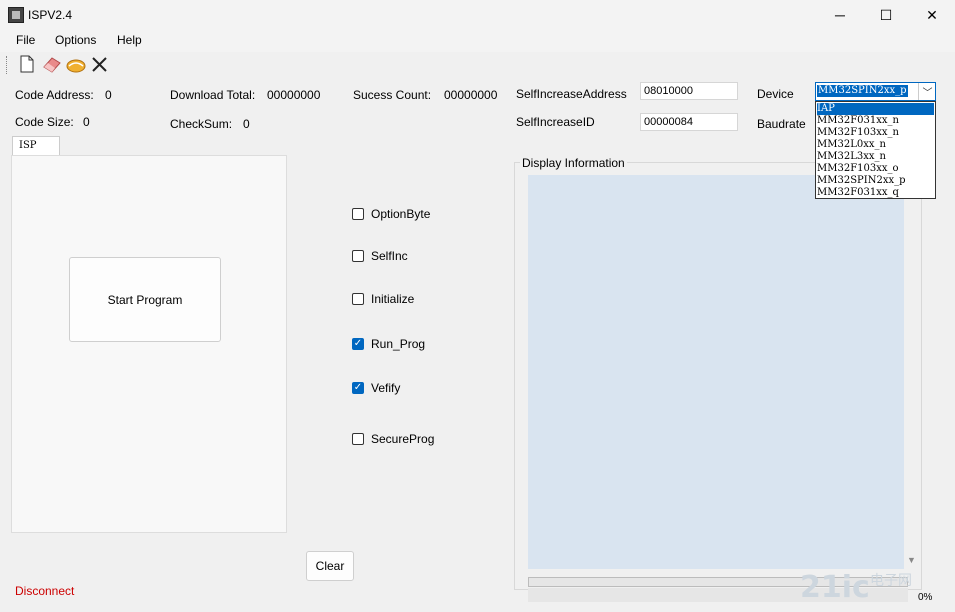 The width and height of the screenshot is (955, 612). I want to click on self-increase-address-input: 08010000, so click(689, 91).